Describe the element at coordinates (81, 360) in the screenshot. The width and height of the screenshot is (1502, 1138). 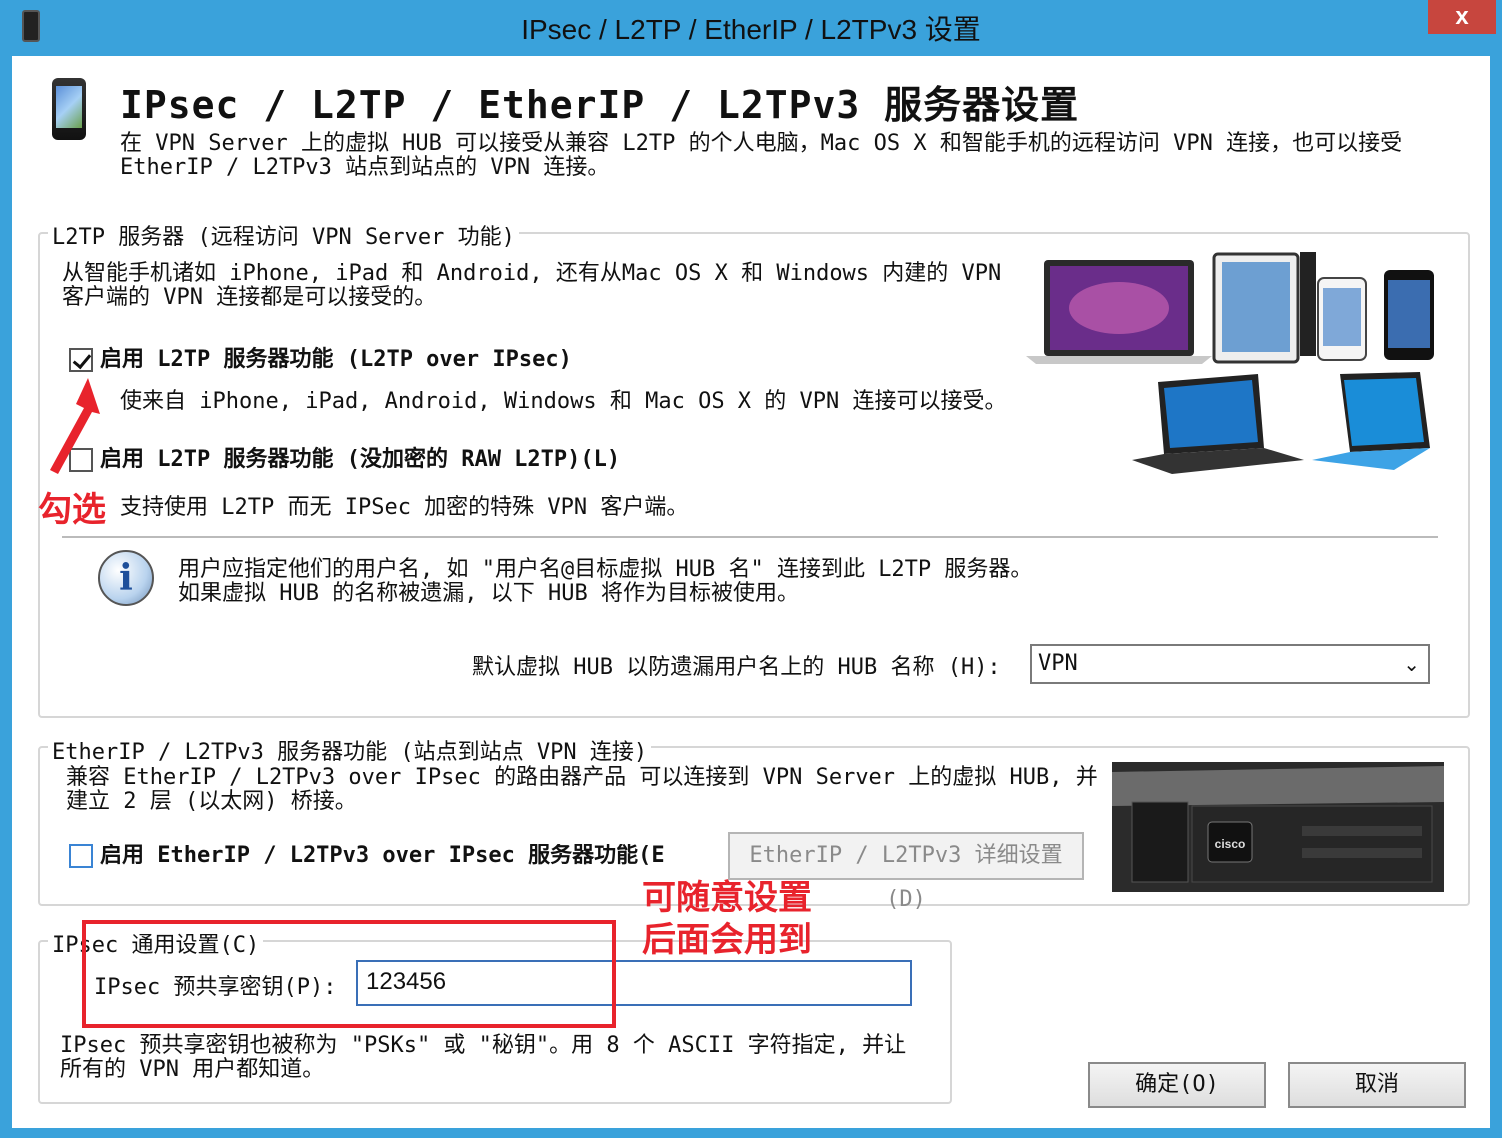
I see `l2tp-ipsec-checkbox` at that location.